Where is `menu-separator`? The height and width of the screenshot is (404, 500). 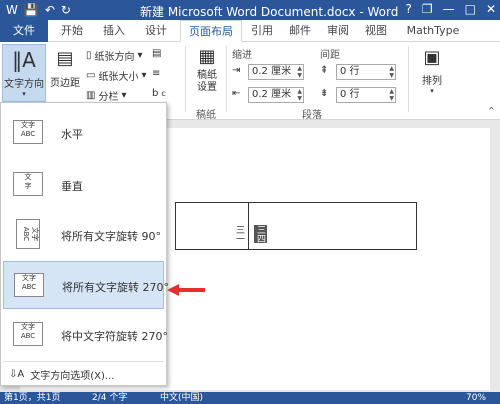
menu-separator is located at coordinates (83, 361).